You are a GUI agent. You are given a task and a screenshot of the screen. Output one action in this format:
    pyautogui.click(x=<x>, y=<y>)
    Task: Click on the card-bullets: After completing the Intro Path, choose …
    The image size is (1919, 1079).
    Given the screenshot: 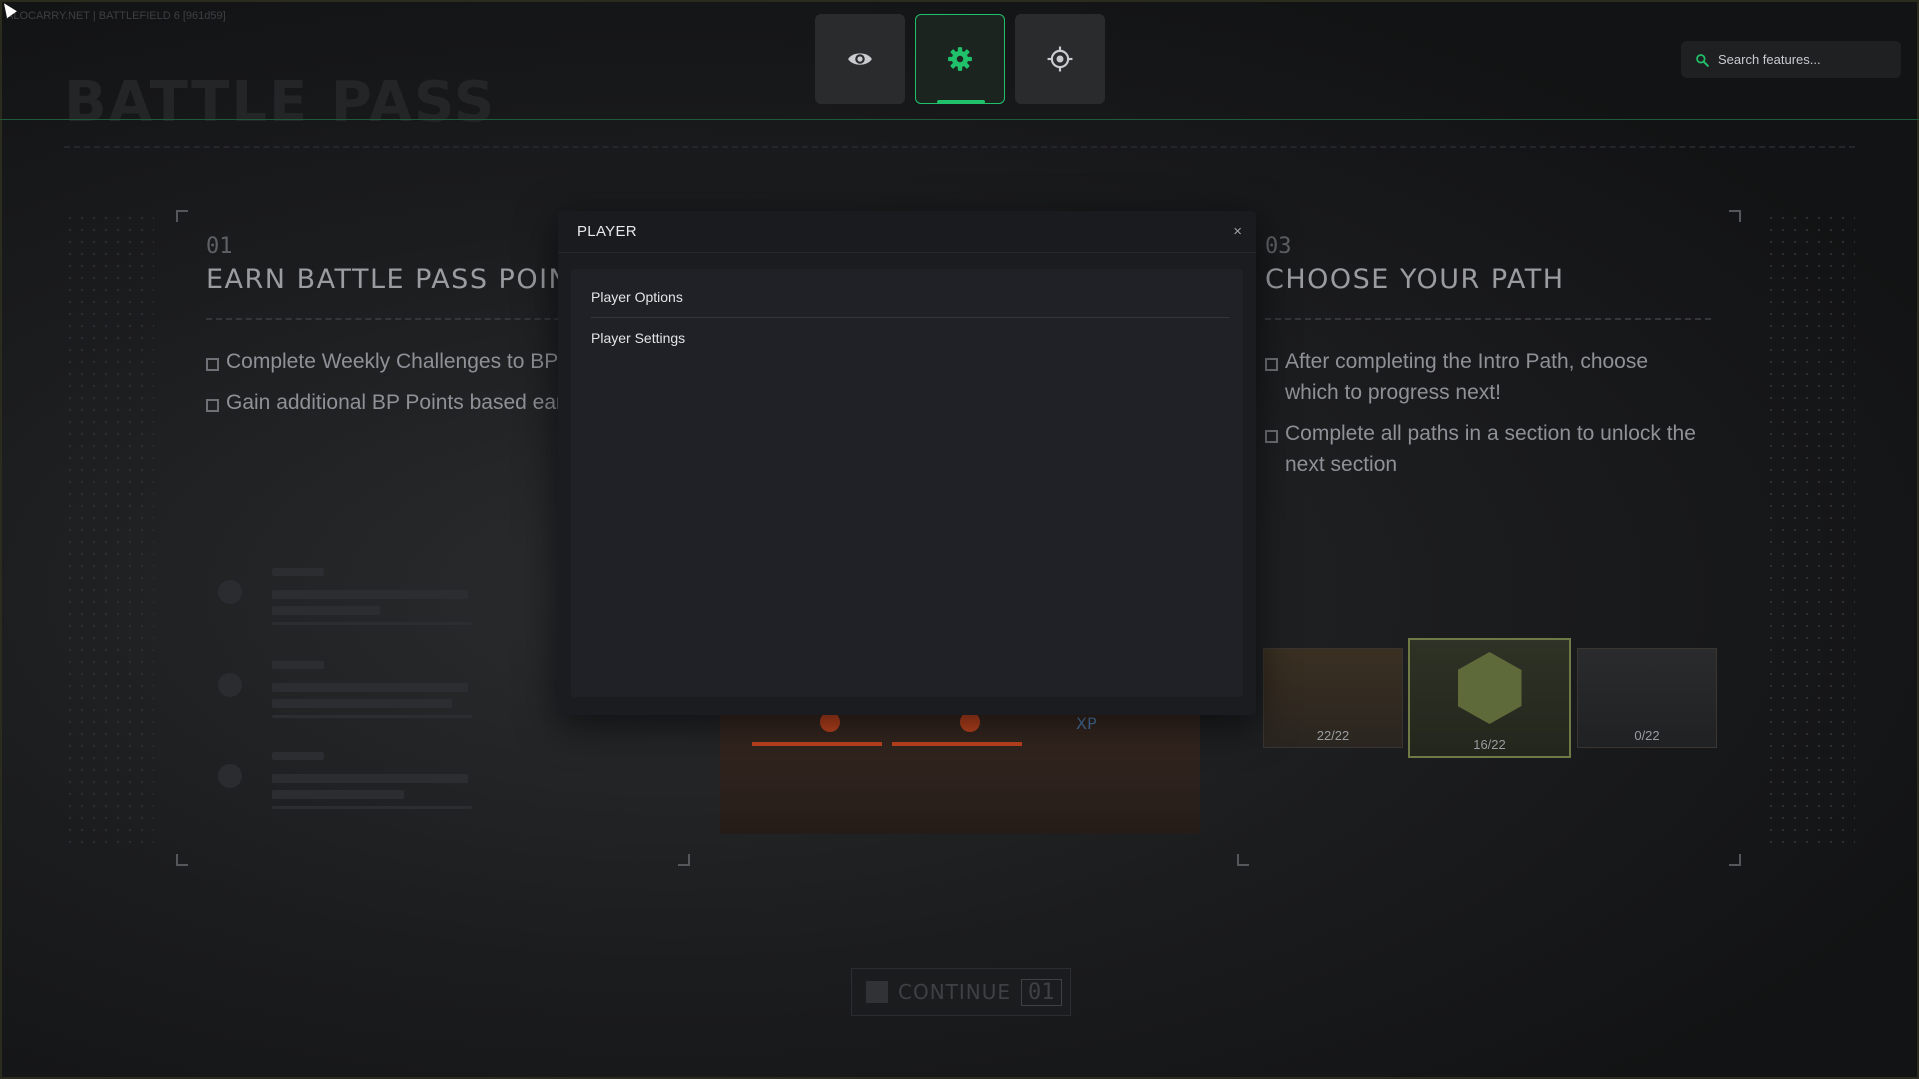 What is the action you would take?
    pyautogui.click(x=1485, y=418)
    